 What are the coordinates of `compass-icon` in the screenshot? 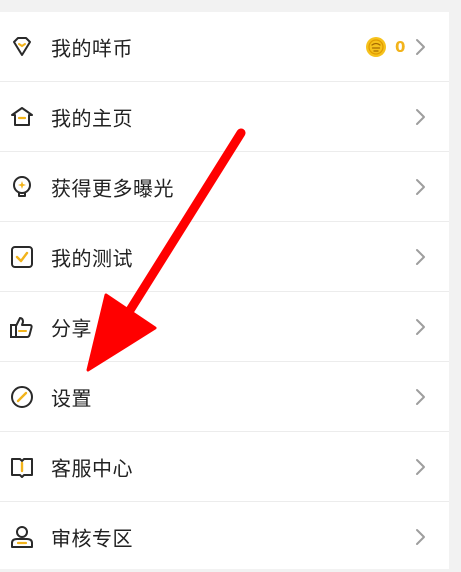 It's located at (22, 397).